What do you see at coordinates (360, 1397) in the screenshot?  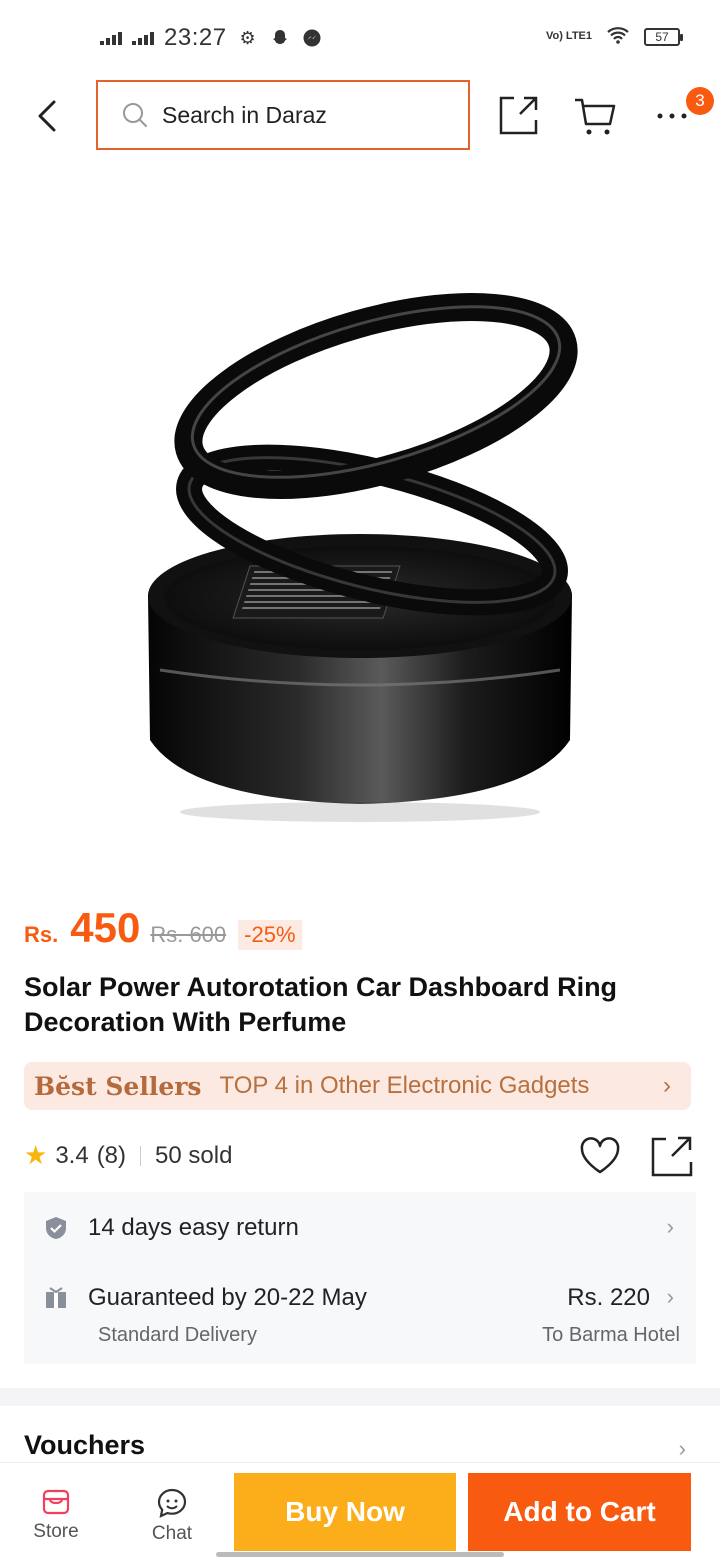 I see `section-divider` at bounding box center [360, 1397].